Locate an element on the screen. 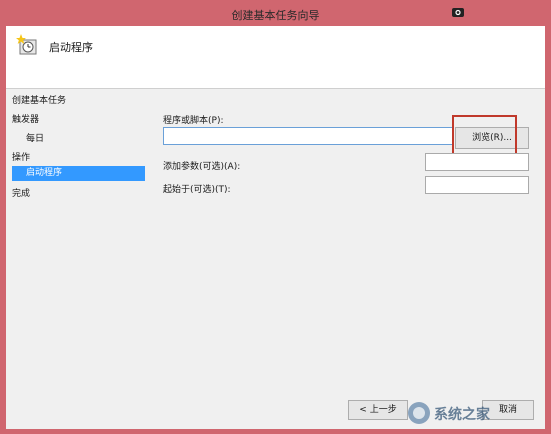 Image resolution: width=551 pixels, height=434 pixels. nav-step-trigger: 触发器 is located at coordinates (25, 118).